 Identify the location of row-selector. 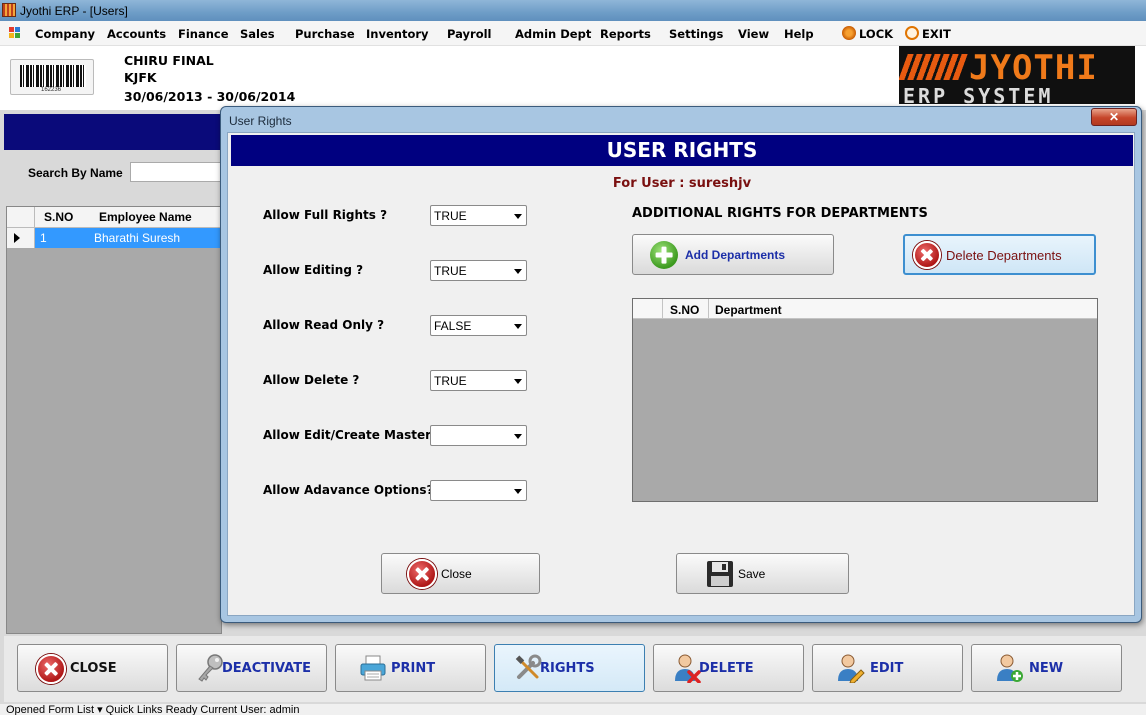
(21, 238).